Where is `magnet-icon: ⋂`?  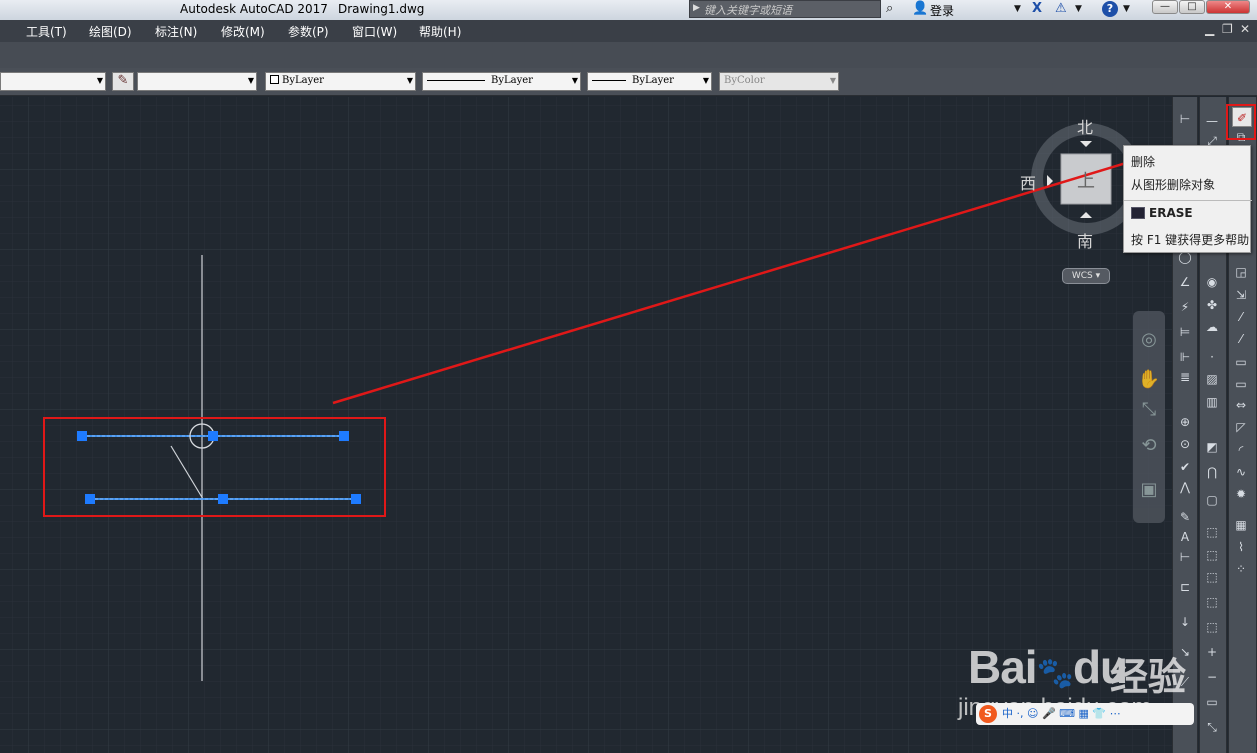
magnet-icon: ⋂ is located at coordinates (1212, 472).